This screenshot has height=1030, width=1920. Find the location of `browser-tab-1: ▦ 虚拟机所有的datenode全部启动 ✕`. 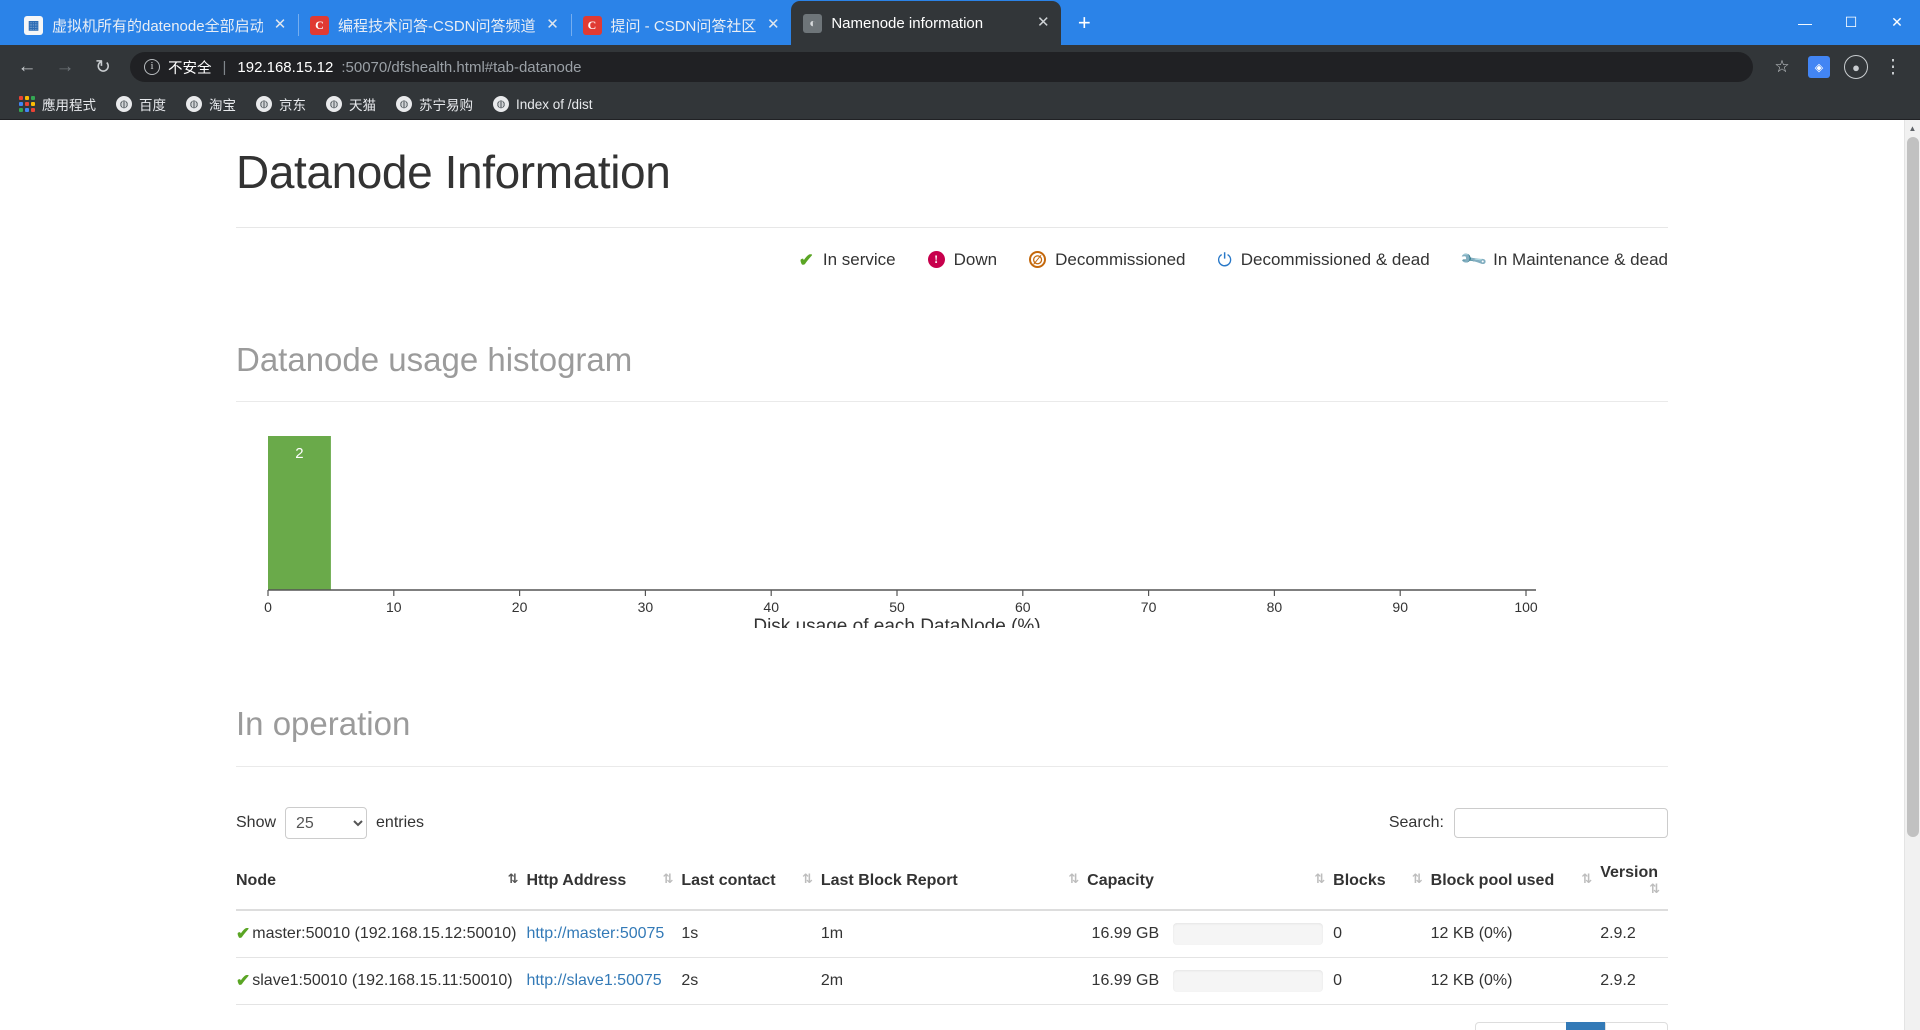

browser-tab-1: ▦ 虚拟机所有的datenode全部启动 ✕ is located at coordinates (155, 25).